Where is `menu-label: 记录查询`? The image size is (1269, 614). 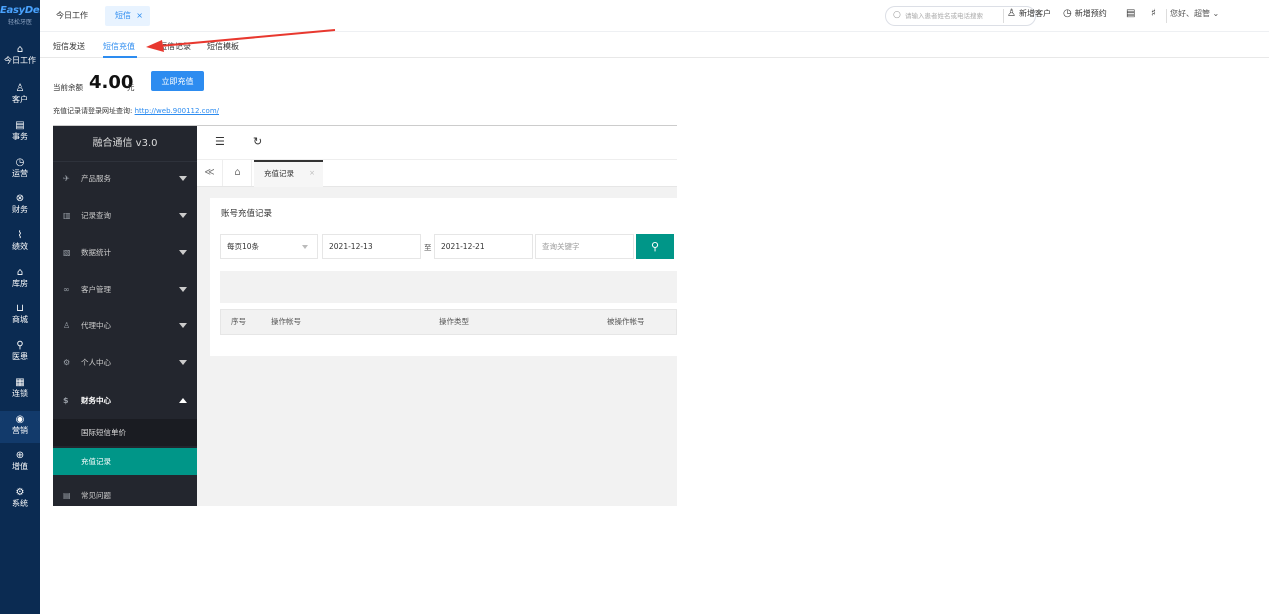
menu-label: 记录查询 is located at coordinates (96, 215).